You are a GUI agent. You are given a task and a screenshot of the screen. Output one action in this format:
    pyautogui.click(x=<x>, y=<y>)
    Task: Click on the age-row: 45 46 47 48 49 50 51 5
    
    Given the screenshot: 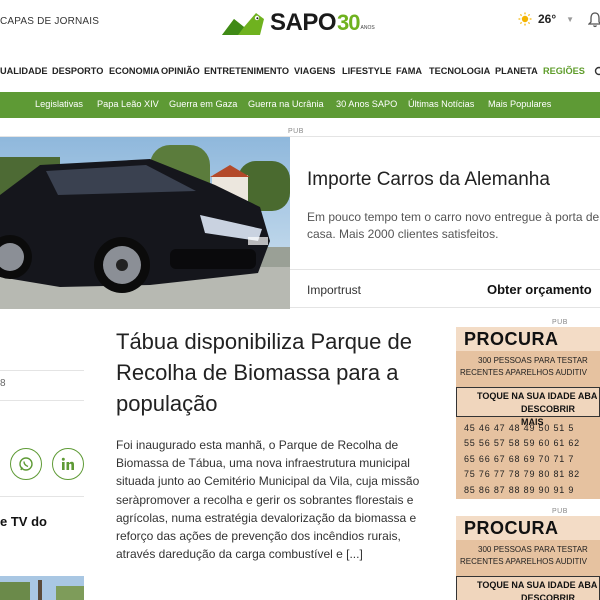 What is the action you would take?
    pyautogui.click(x=532, y=428)
    